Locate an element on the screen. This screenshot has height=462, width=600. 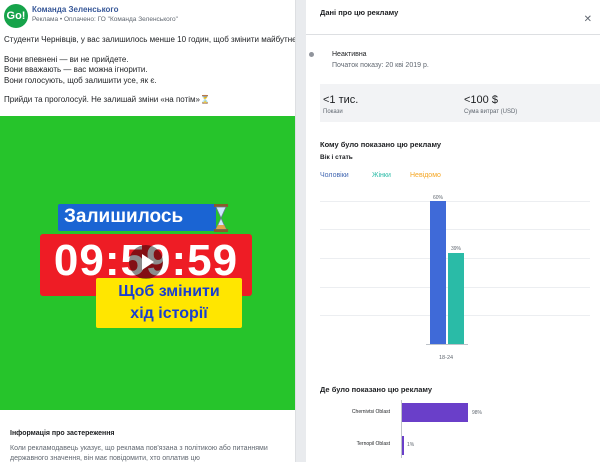
banner-top-label: Залишилось is located at coordinates (124, 216).